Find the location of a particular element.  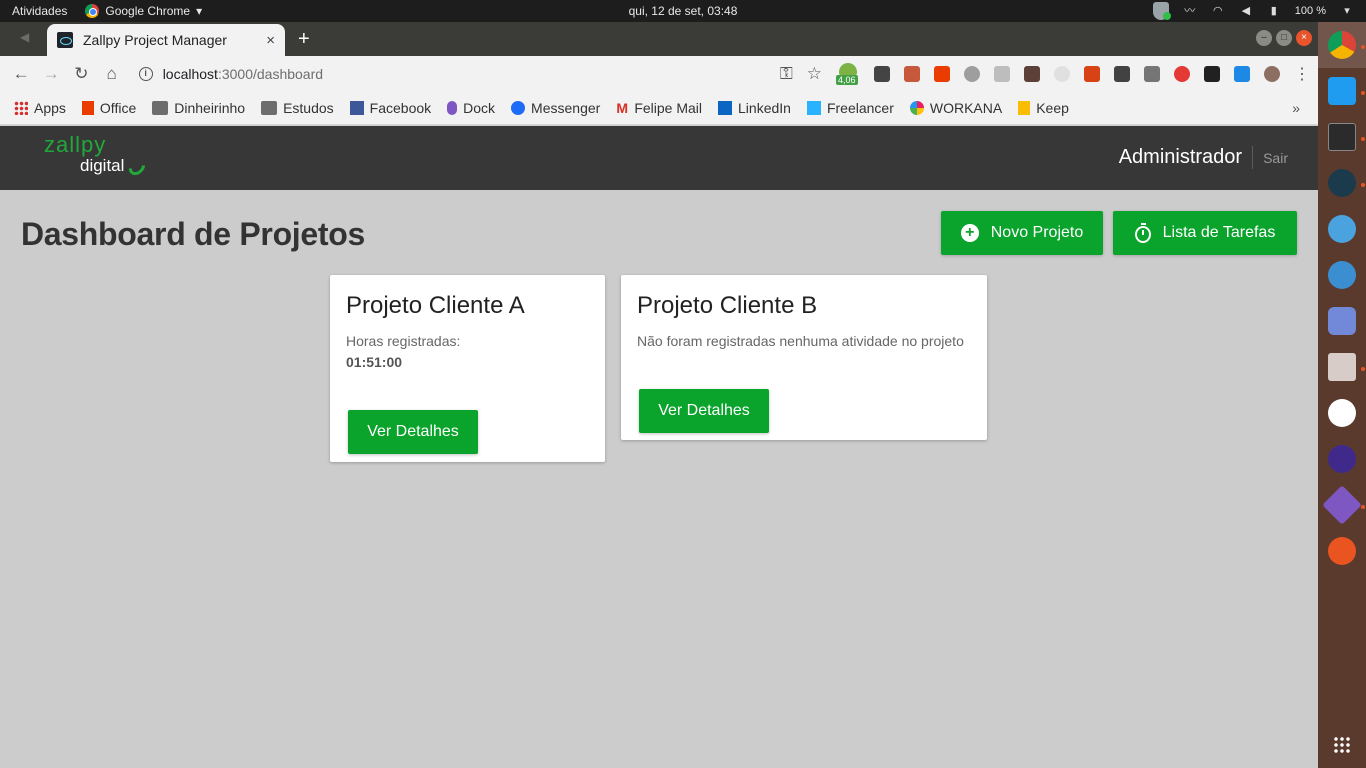

bookmark-office: Office is located at coordinates (109, 108).